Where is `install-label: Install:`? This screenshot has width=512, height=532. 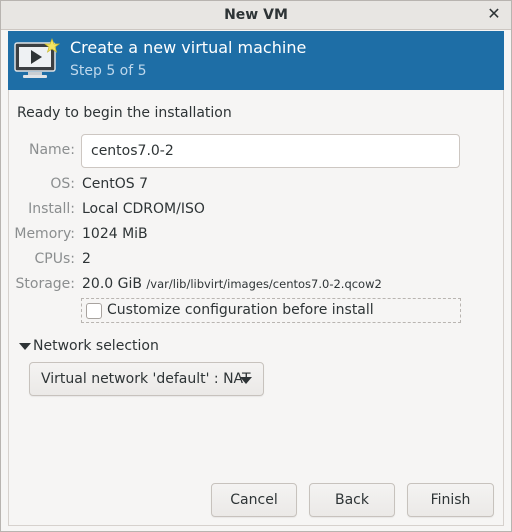 install-label: Install: is located at coordinates (51, 209).